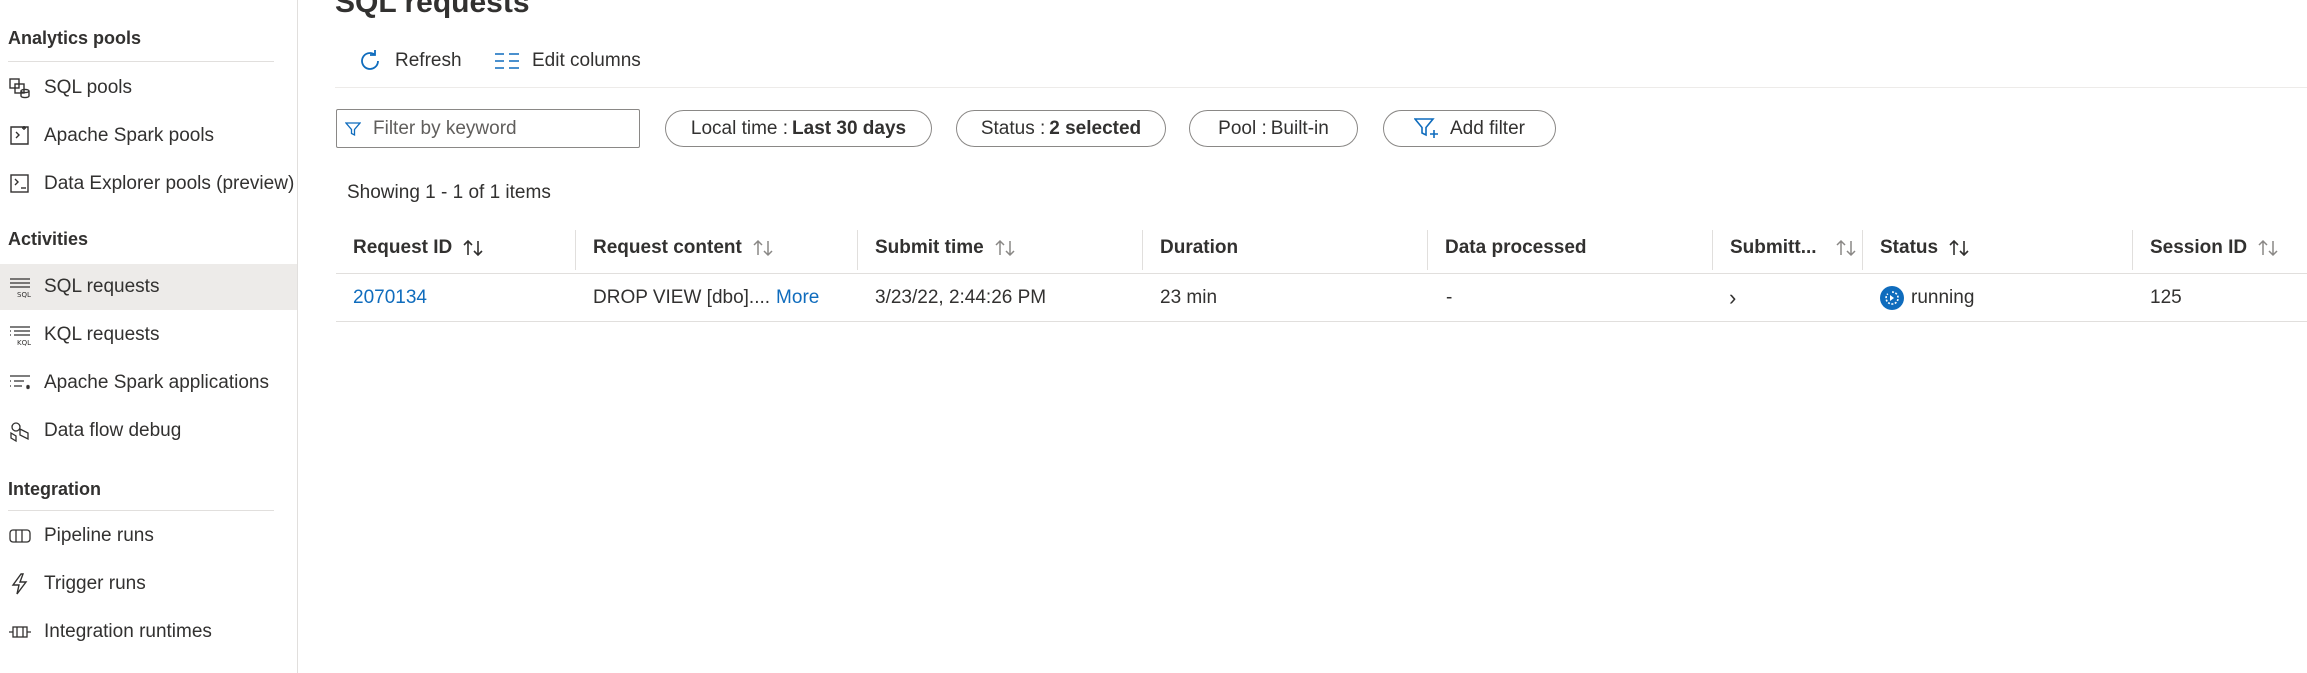 This screenshot has height=673, width=2307. Describe the element at coordinates (20, 335) in the screenshot. I see `kql-requests-icon: KQL` at that location.